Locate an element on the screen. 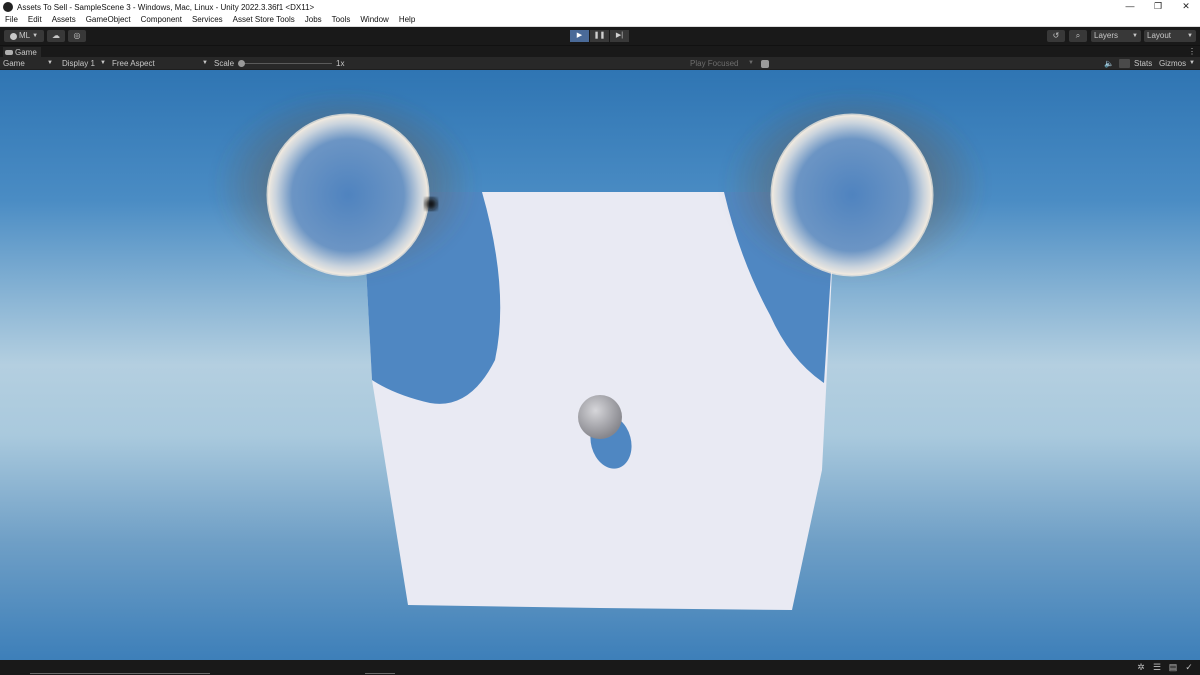 This screenshot has width=1200, height=675. gizmos-dropdown: Gizmos ▼ is located at coordinates (1178, 63).